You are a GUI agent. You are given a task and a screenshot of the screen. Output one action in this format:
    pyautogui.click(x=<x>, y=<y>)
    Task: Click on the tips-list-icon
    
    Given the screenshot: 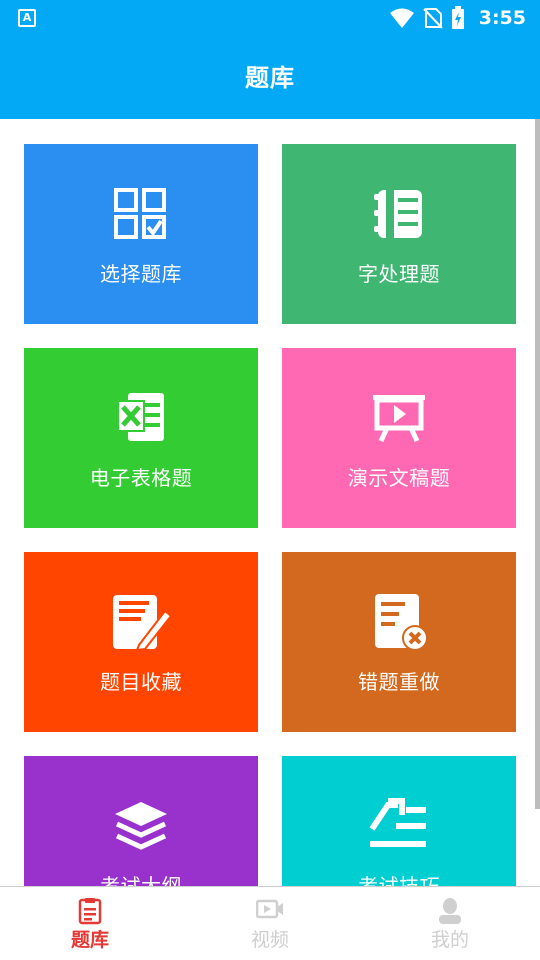 What is the action you would take?
    pyautogui.click(x=399, y=826)
    